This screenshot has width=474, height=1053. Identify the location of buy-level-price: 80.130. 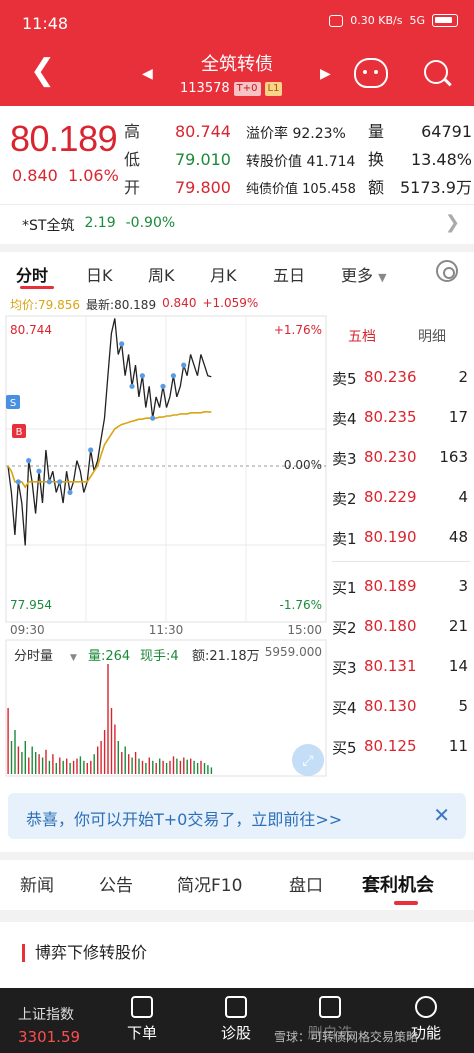
(390, 706).